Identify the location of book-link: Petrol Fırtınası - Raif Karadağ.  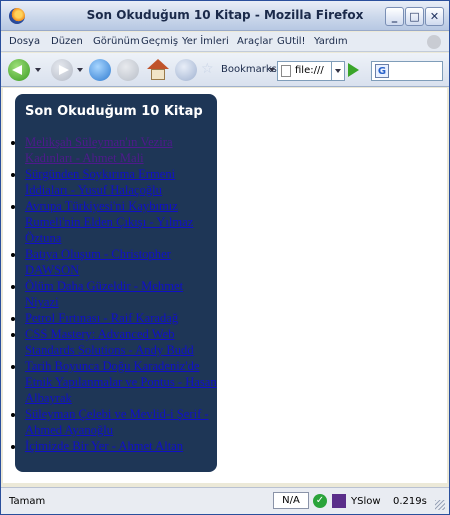
(101, 318).